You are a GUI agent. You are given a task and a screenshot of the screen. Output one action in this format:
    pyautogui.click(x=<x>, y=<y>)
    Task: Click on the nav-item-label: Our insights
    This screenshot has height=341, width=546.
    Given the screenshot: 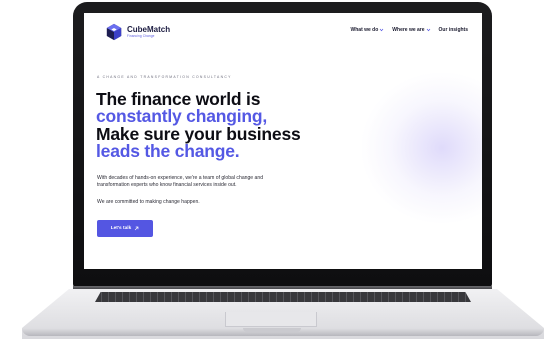 What is the action you would take?
    pyautogui.click(x=453, y=30)
    